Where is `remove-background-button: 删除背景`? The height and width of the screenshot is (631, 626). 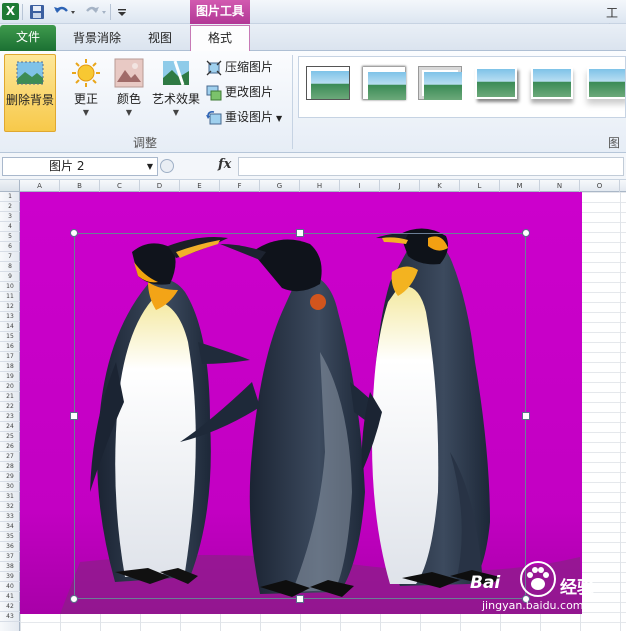
remove-background-button: 删除背景 is located at coordinates (30, 93).